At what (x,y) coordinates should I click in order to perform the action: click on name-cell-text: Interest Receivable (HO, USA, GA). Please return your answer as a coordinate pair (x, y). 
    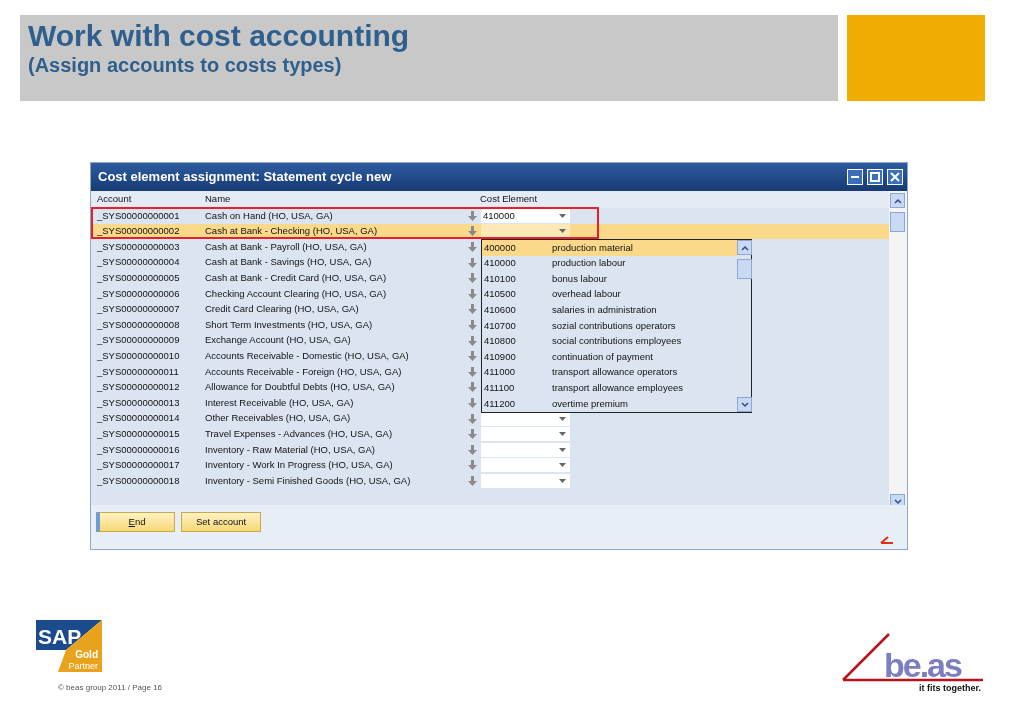
    Looking at the image, I should click on (280, 402).